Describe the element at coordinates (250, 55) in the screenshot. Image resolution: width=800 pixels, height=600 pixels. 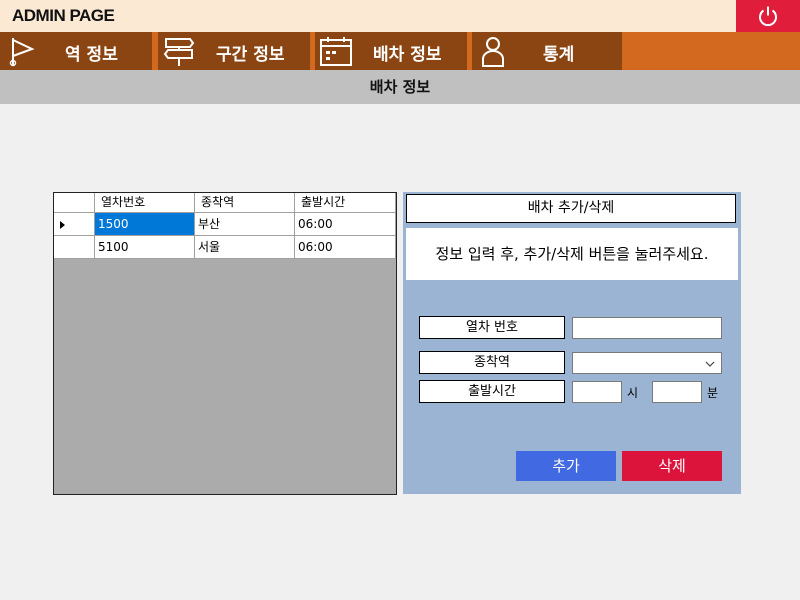
I see `nav-item-label: 구간 정보` at that location.